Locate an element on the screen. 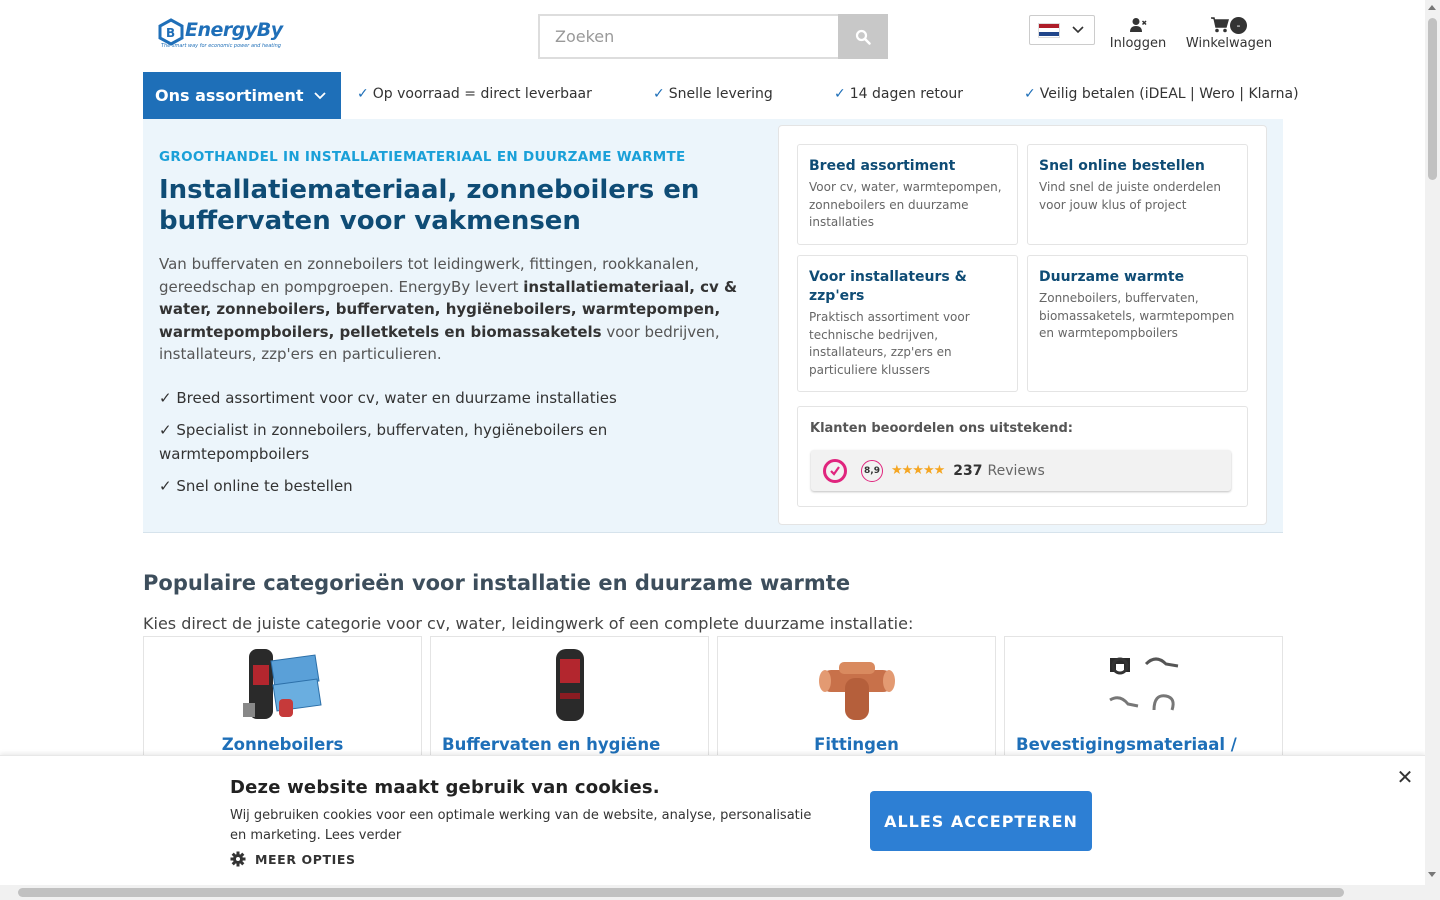  search-icon is located at coordinates (863, 37).